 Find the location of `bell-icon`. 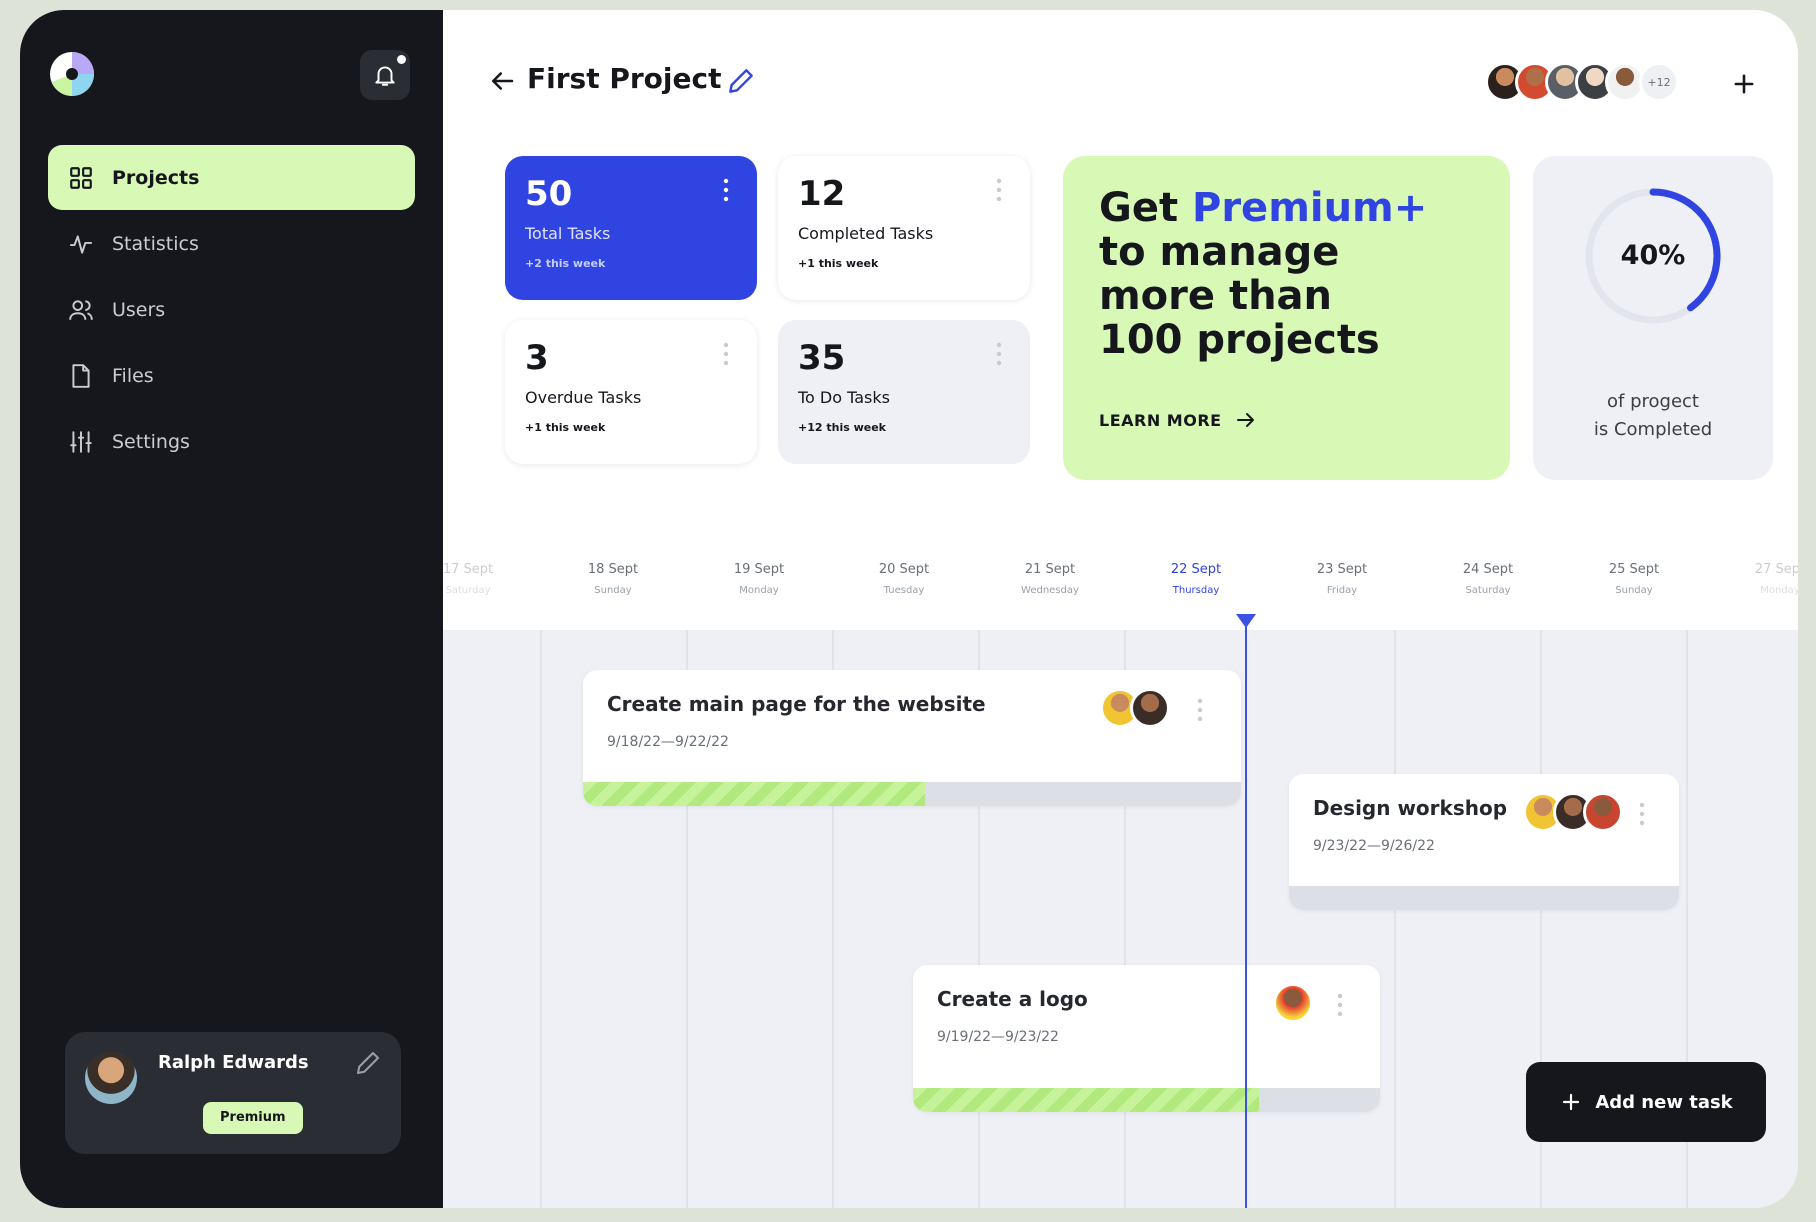

bell-icon is located at coordinates (385, 76).